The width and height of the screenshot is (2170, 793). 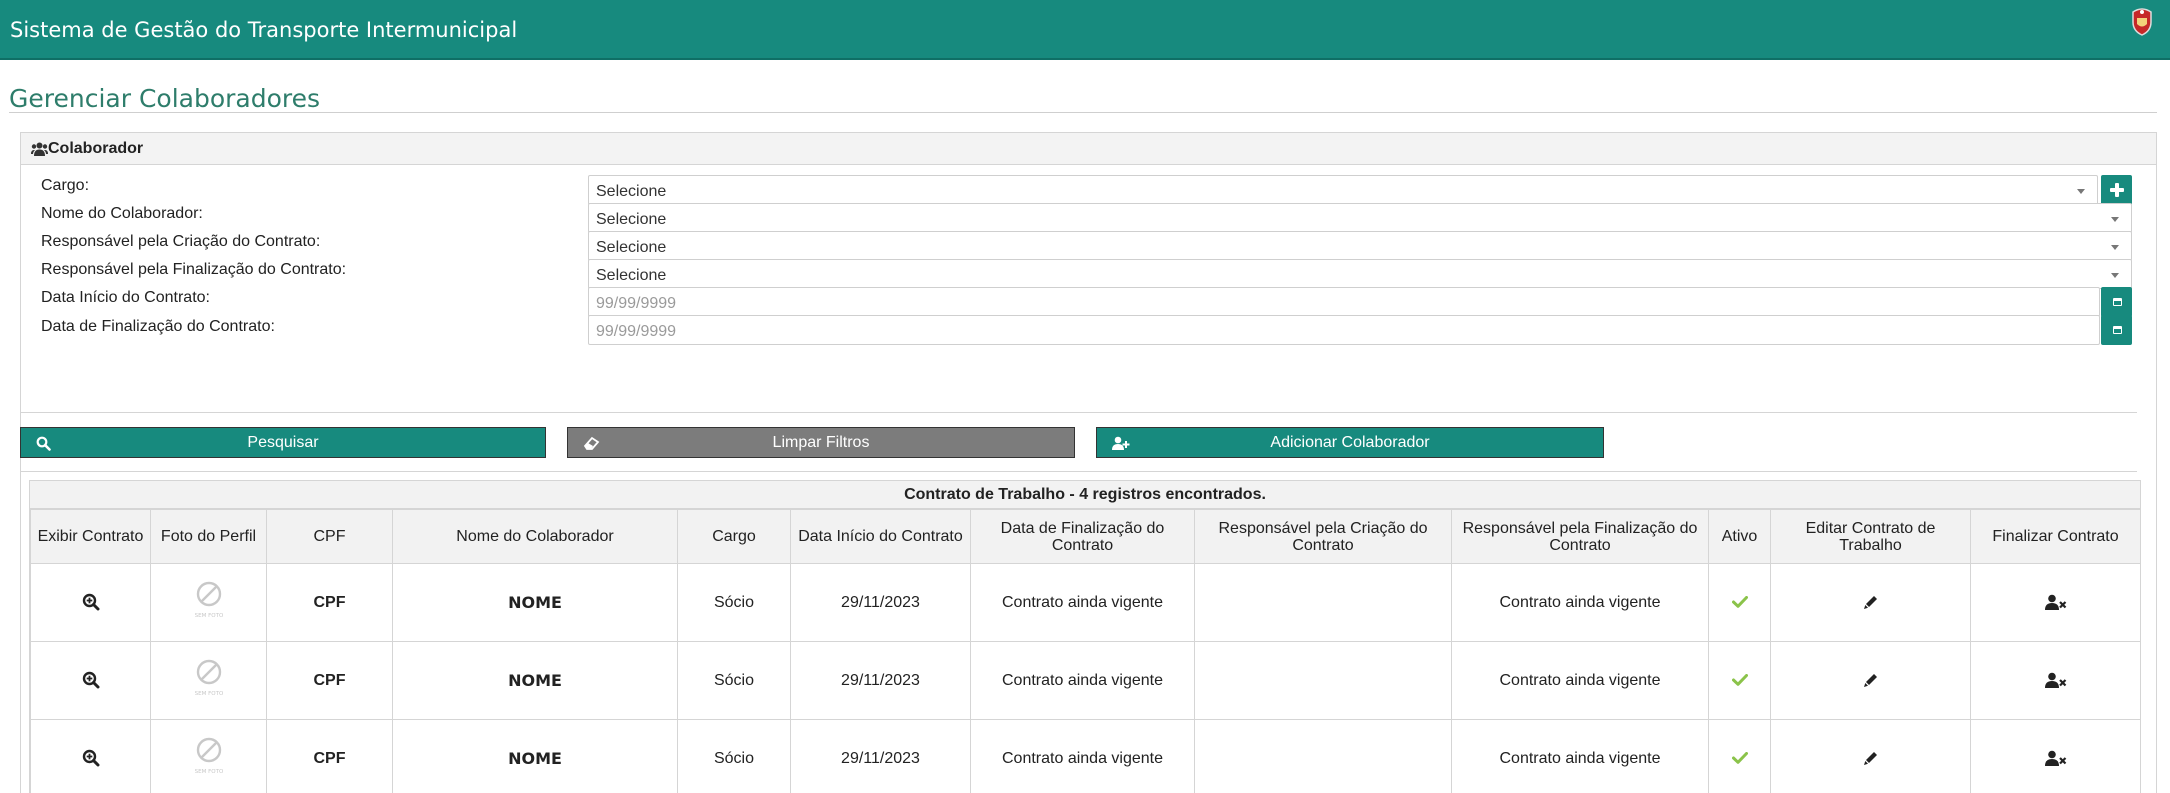 What do you see at coordinates (1323, 536) in the screenshot?
I see `column-header: Responsável pela Criação do Contrato` at bounding box center [1323, 536].